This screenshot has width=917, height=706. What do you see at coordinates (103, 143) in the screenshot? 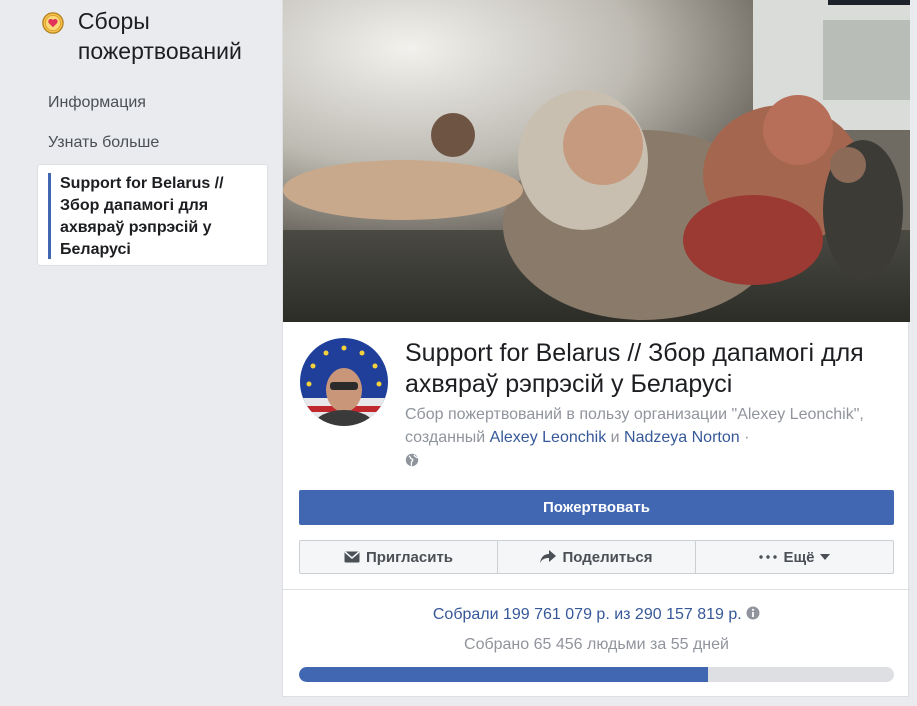
I see `sidebar-item-learn-more: Узнать больше` at bounding box center [103, 143].